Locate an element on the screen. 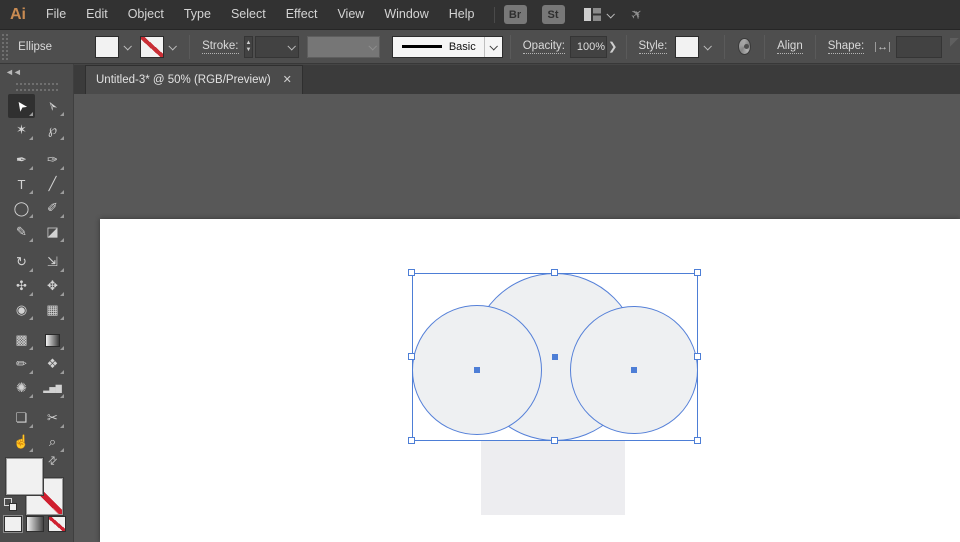 The image size is (960, 542). stock-button: St is located at coordinates (553, 14).